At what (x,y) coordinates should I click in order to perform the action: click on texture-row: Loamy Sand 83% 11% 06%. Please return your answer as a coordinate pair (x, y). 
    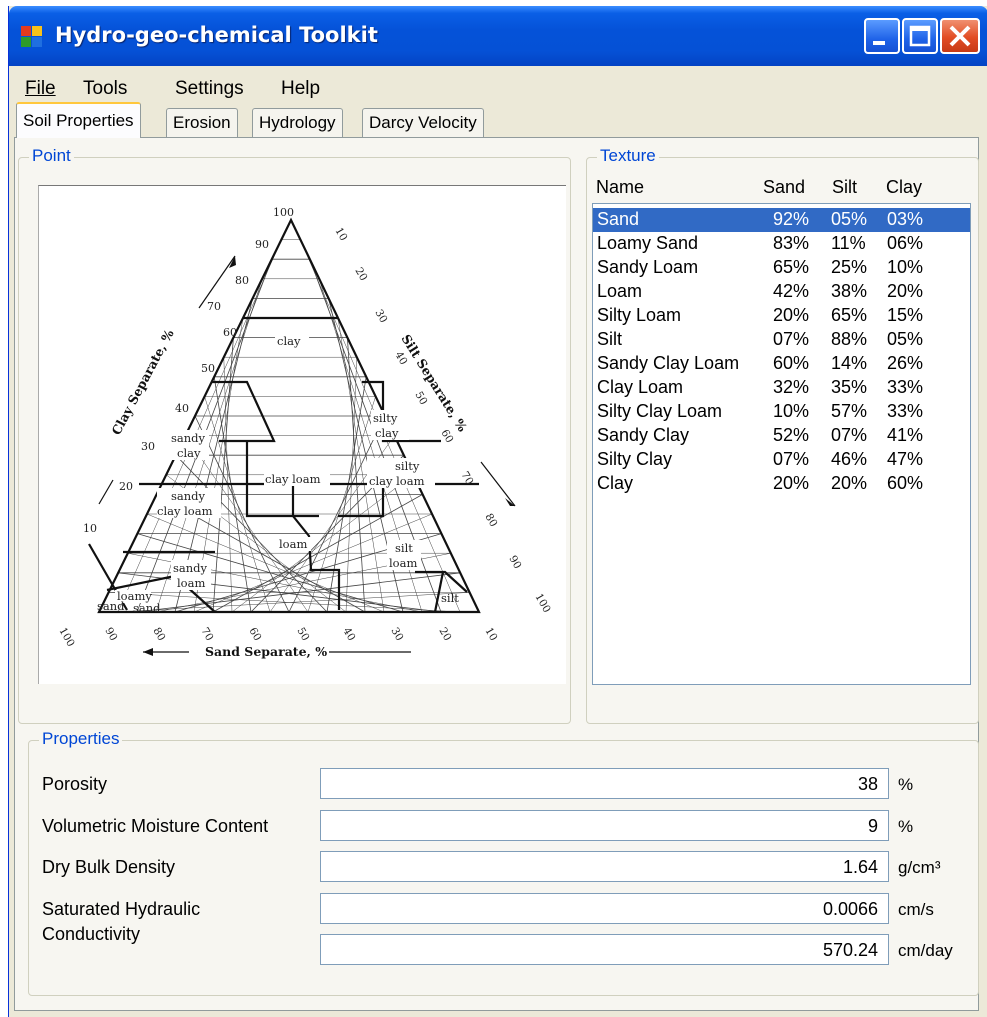
    Looking at the image, I should click on (781, 244).